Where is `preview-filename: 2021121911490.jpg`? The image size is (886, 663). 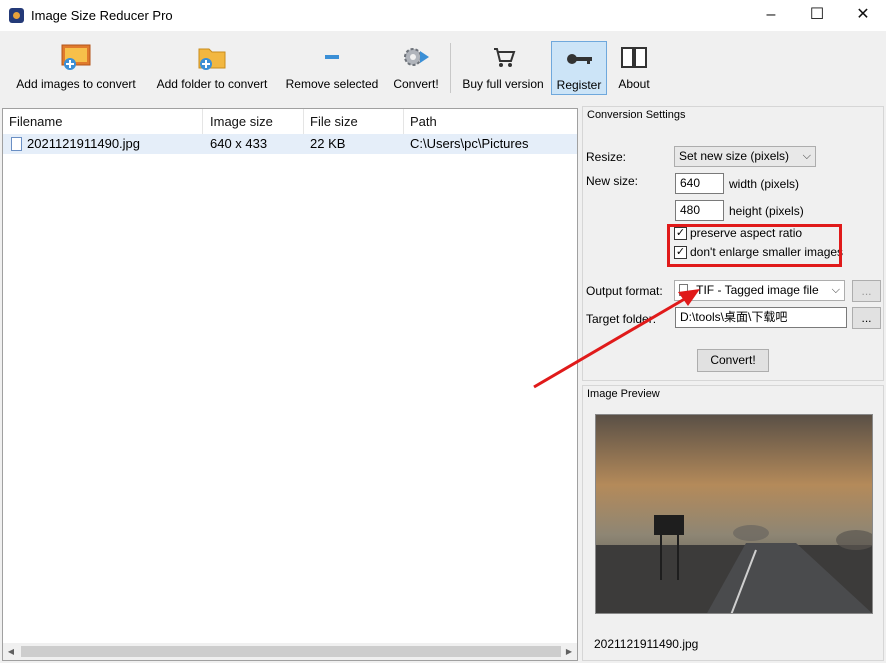 preview-filename: 2021121911490.jpg is located at coordinates (646, 644).